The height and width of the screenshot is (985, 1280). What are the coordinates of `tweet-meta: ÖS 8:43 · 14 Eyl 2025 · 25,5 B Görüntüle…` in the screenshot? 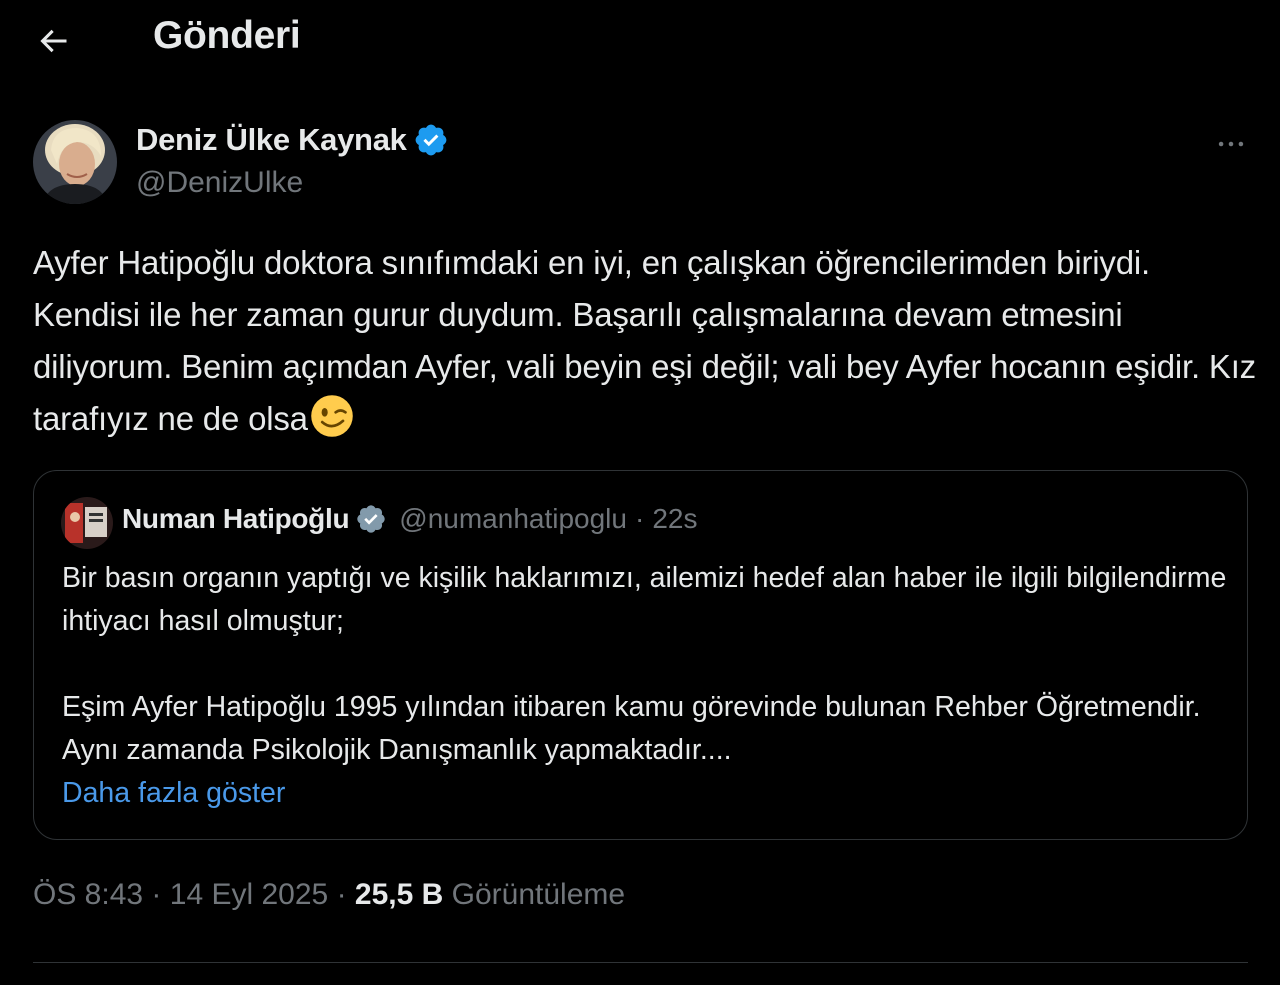 It's located at (329, 895).